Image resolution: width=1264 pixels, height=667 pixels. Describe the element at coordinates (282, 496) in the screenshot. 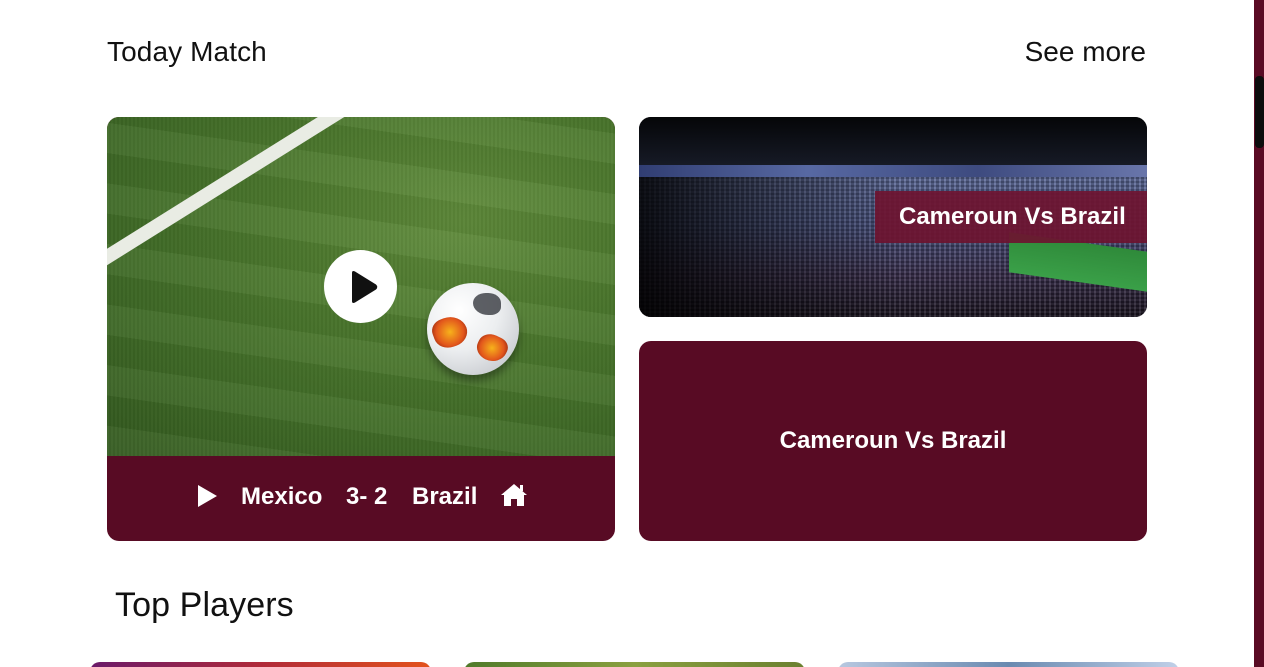

I see `team-a-name: Mexico` at that location.